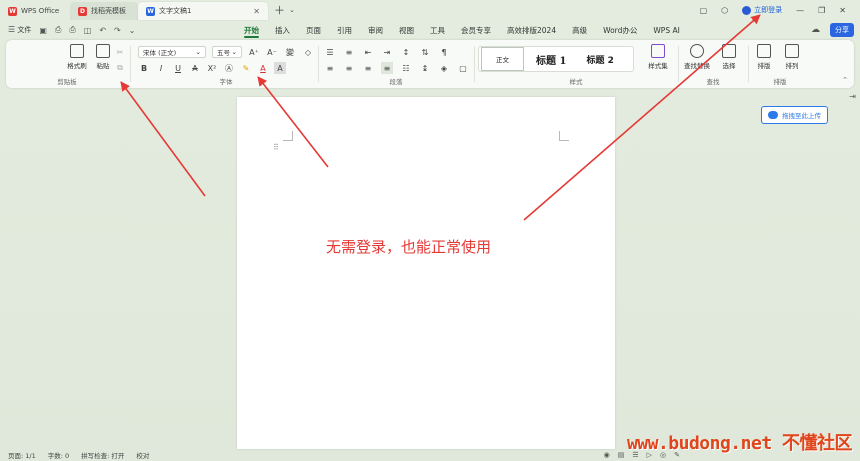  Describe the element at coordinates (658, 57) in the screenshot. I see `style-set-button: 样式集` at that location.